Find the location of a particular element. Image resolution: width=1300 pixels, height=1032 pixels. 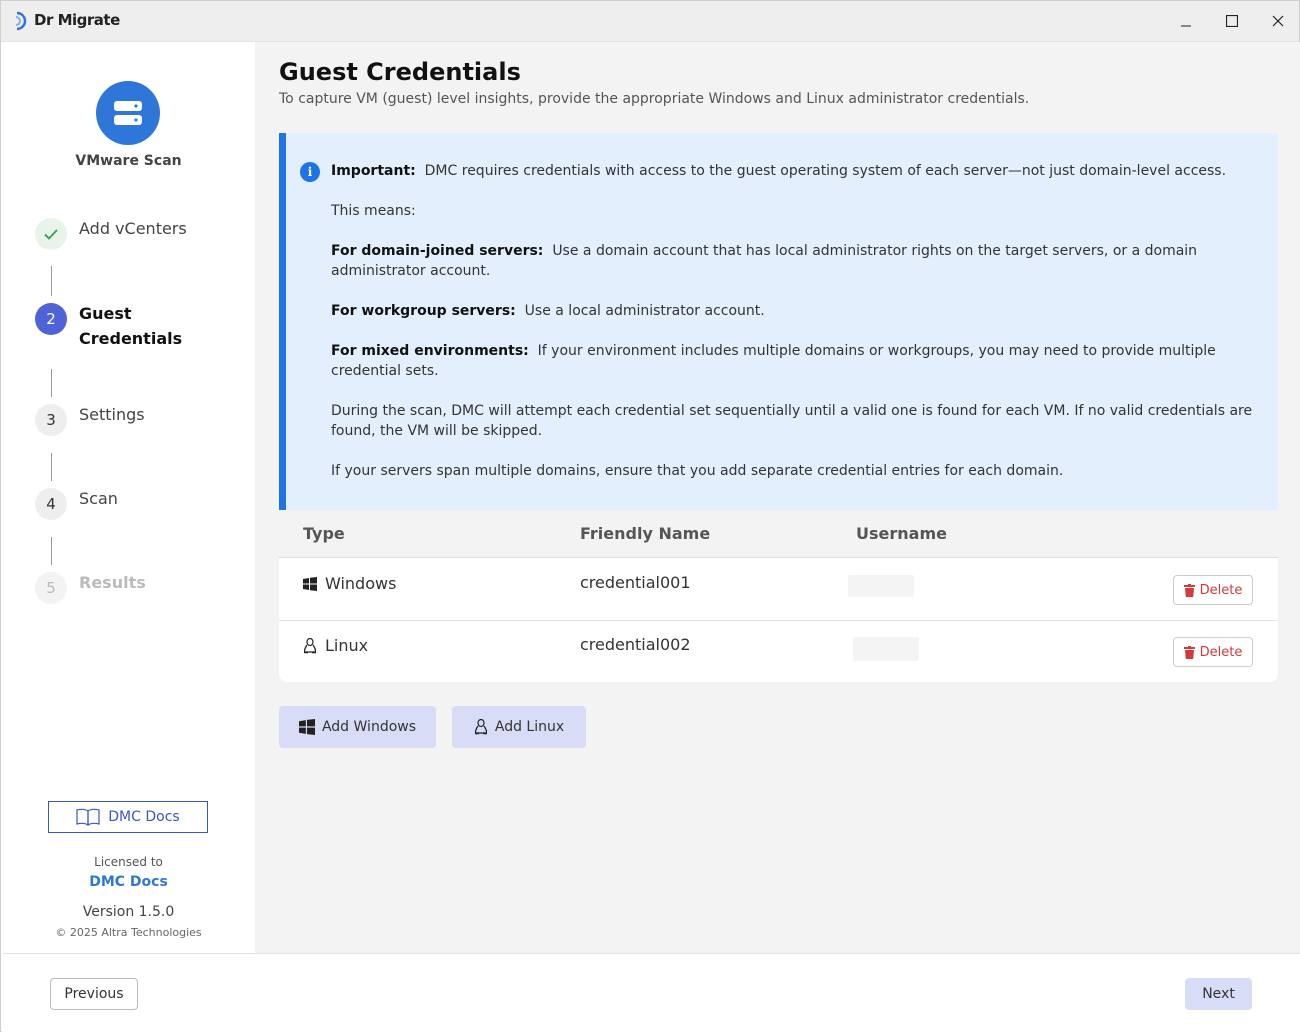

step-settings: 3 Settings is located at coordinates (90, 420).